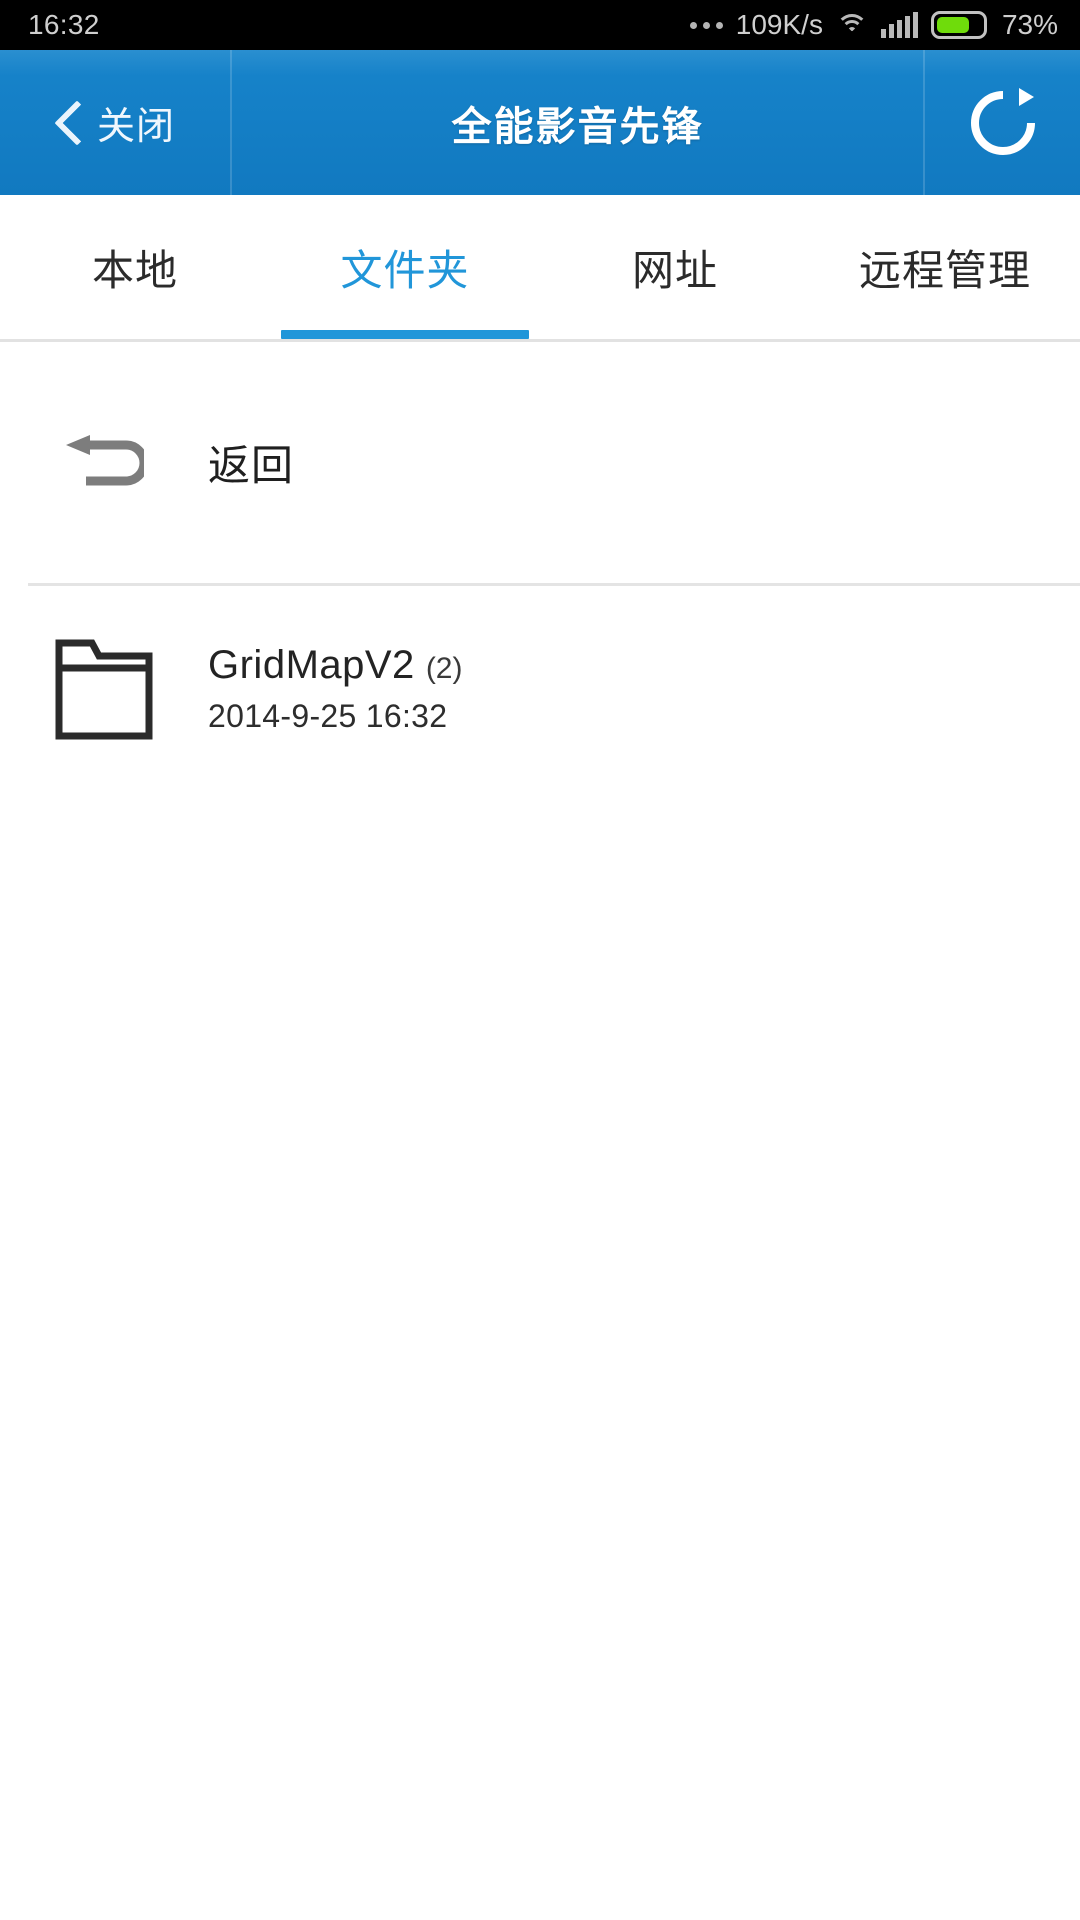  I want to click on tab-bar: 本地 文件夹 网址 远程管理, so click(540, 268).